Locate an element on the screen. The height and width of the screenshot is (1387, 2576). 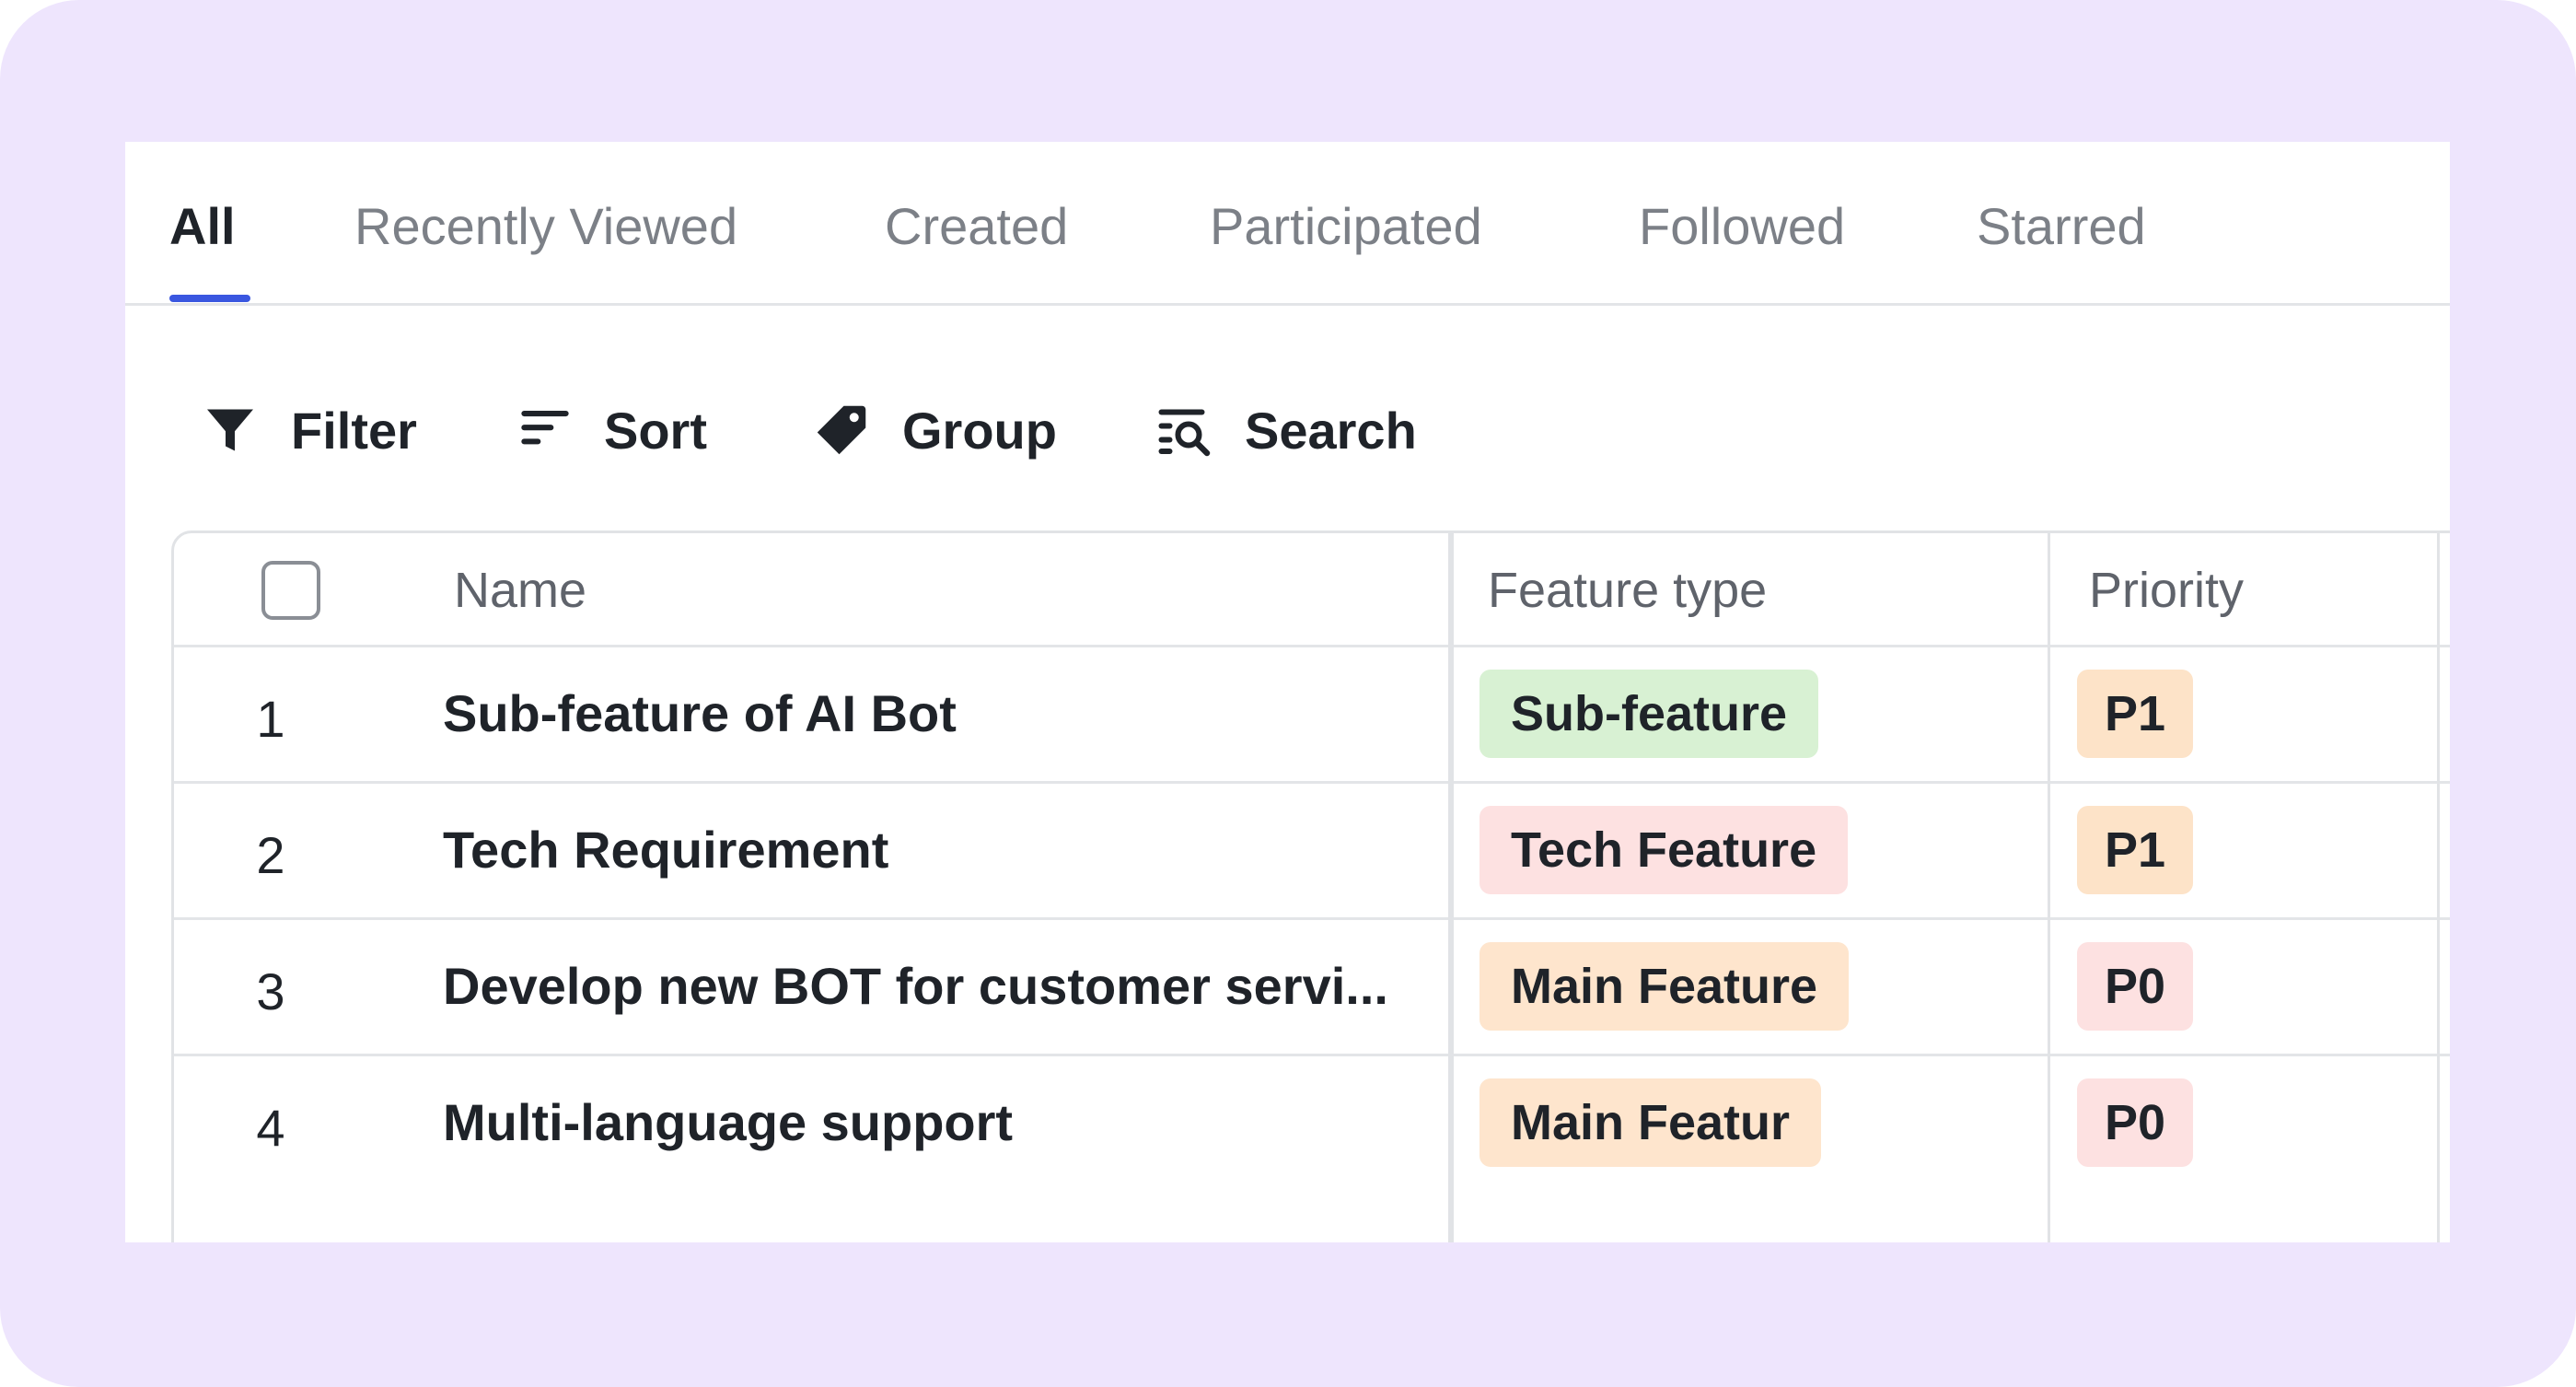
column-header-feature-type: Feature type is located at coordinates (1627, 590).